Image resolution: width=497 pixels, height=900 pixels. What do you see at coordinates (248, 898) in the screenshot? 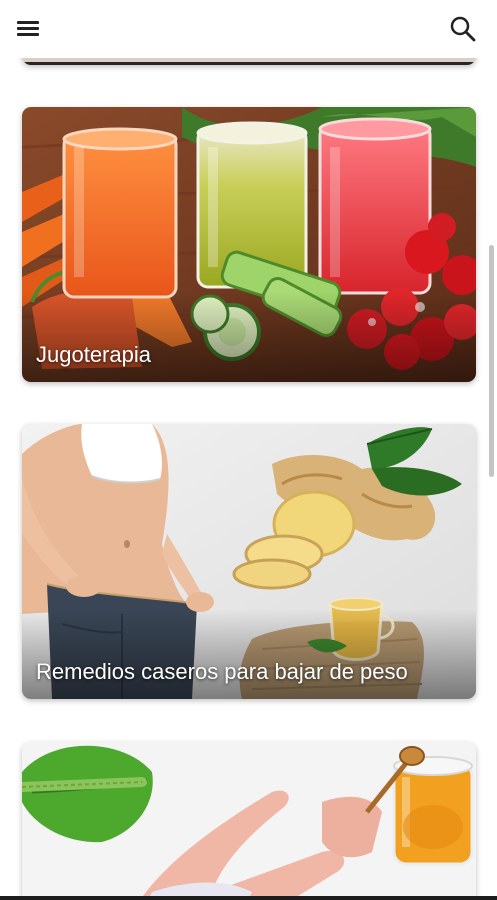
I see `bottom-divider` at bounding box center [248, 898].